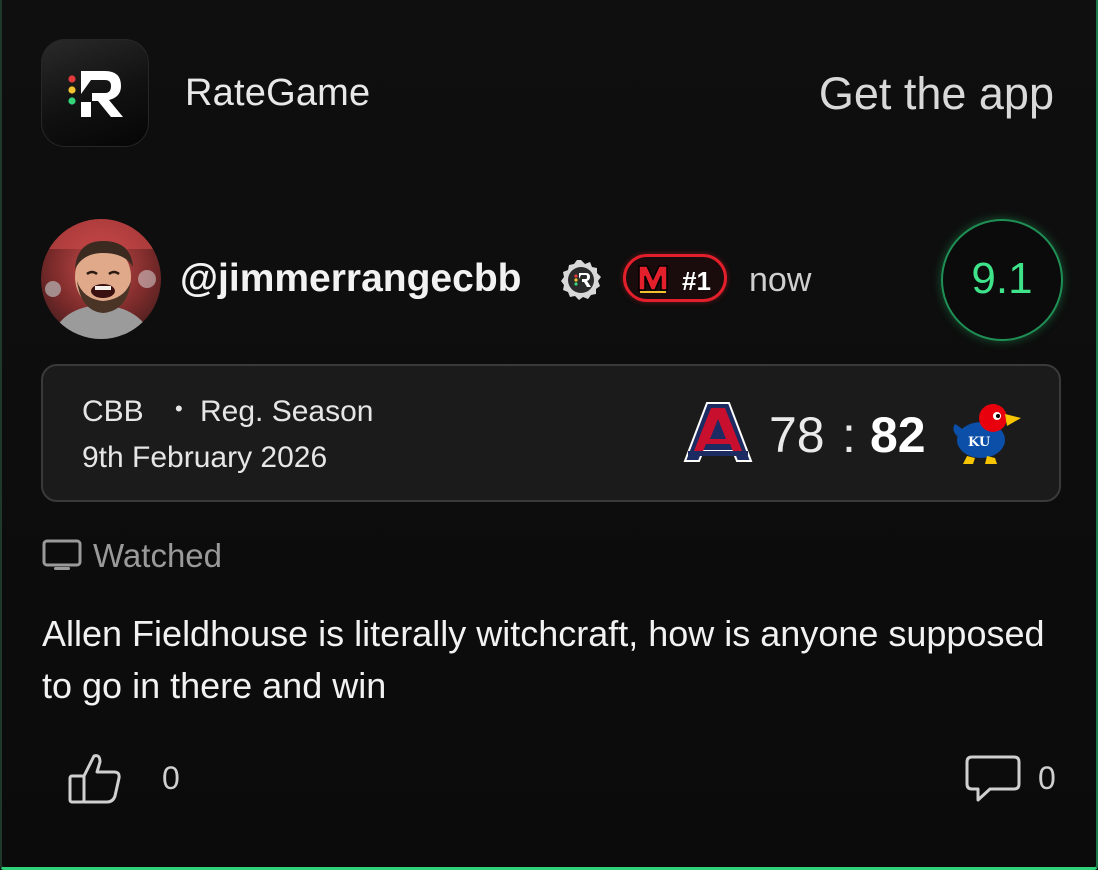  Describe the element at coordinates (780, 280) in the screenshot. I see `post-timestamp: now` at that location.